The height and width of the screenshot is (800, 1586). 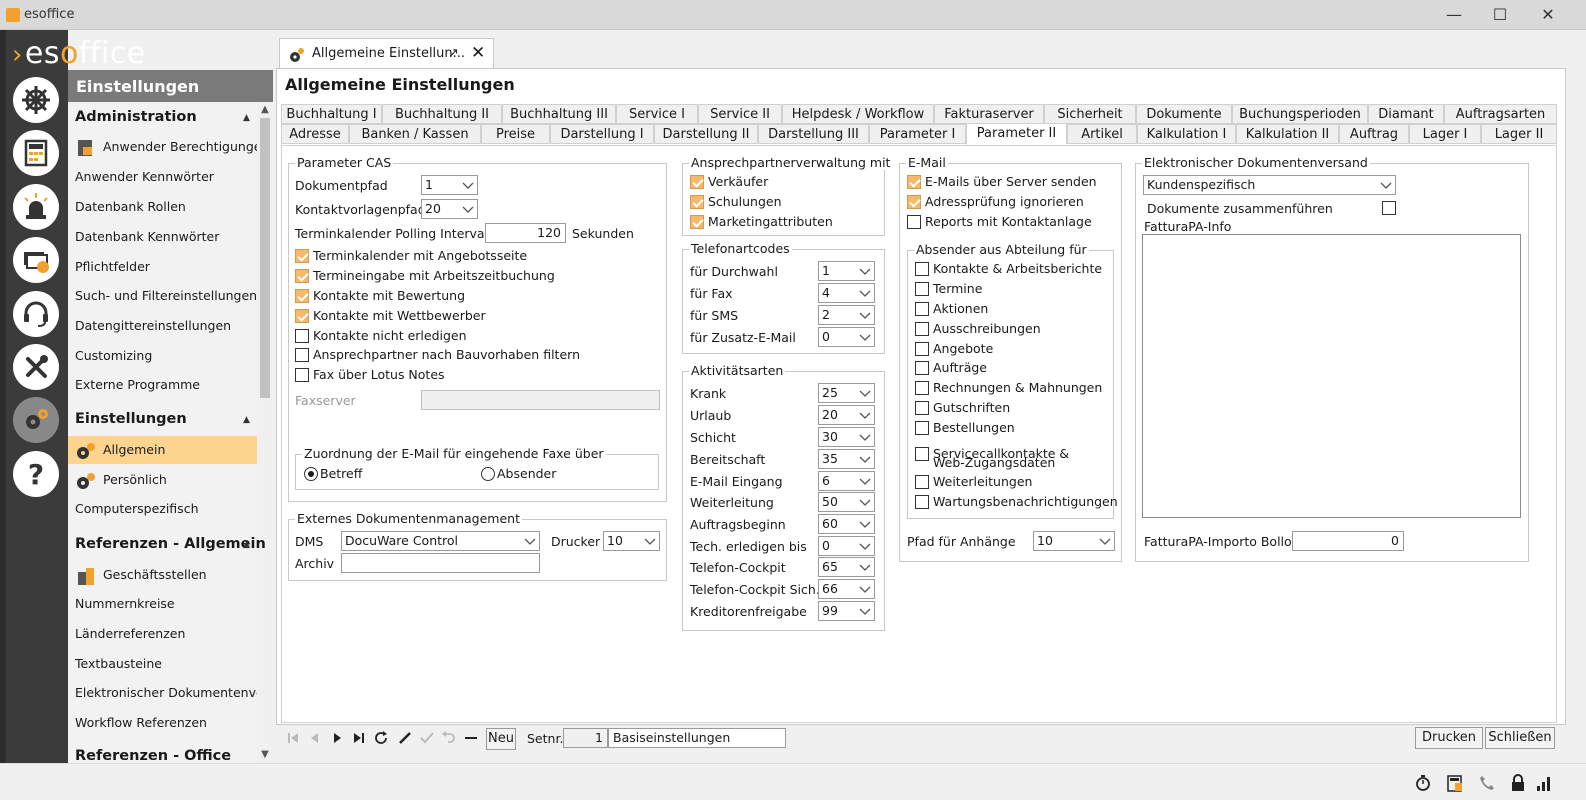 I want to click on scroll-thumb, so click(x=265, y=258).